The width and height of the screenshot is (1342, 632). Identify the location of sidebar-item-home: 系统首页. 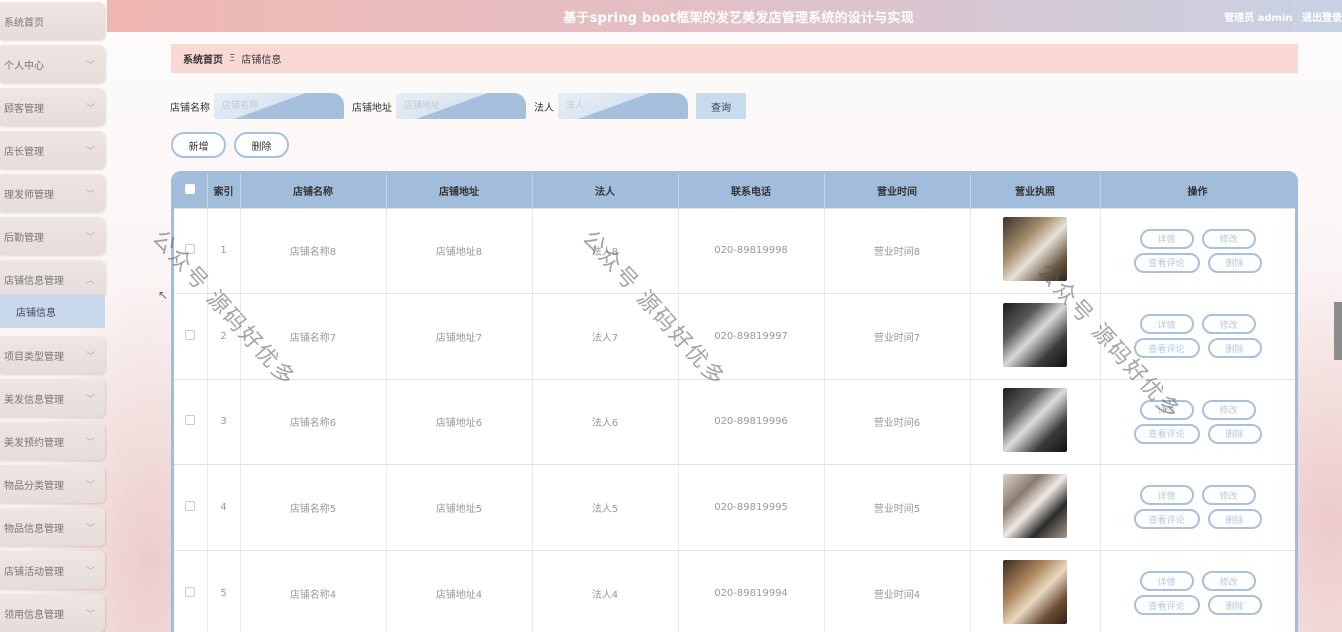
(52, 21).